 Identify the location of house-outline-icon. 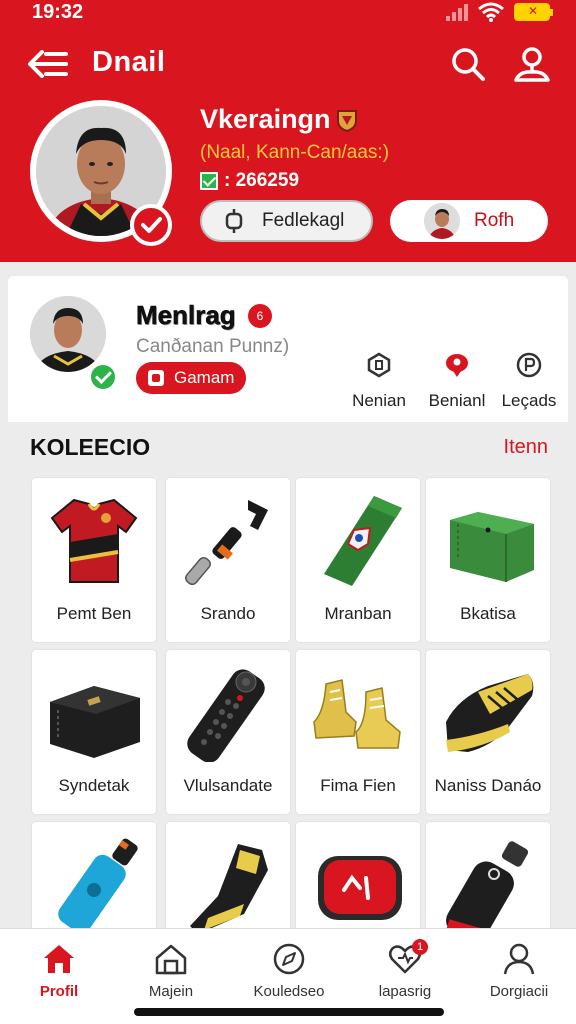
(171, 959).